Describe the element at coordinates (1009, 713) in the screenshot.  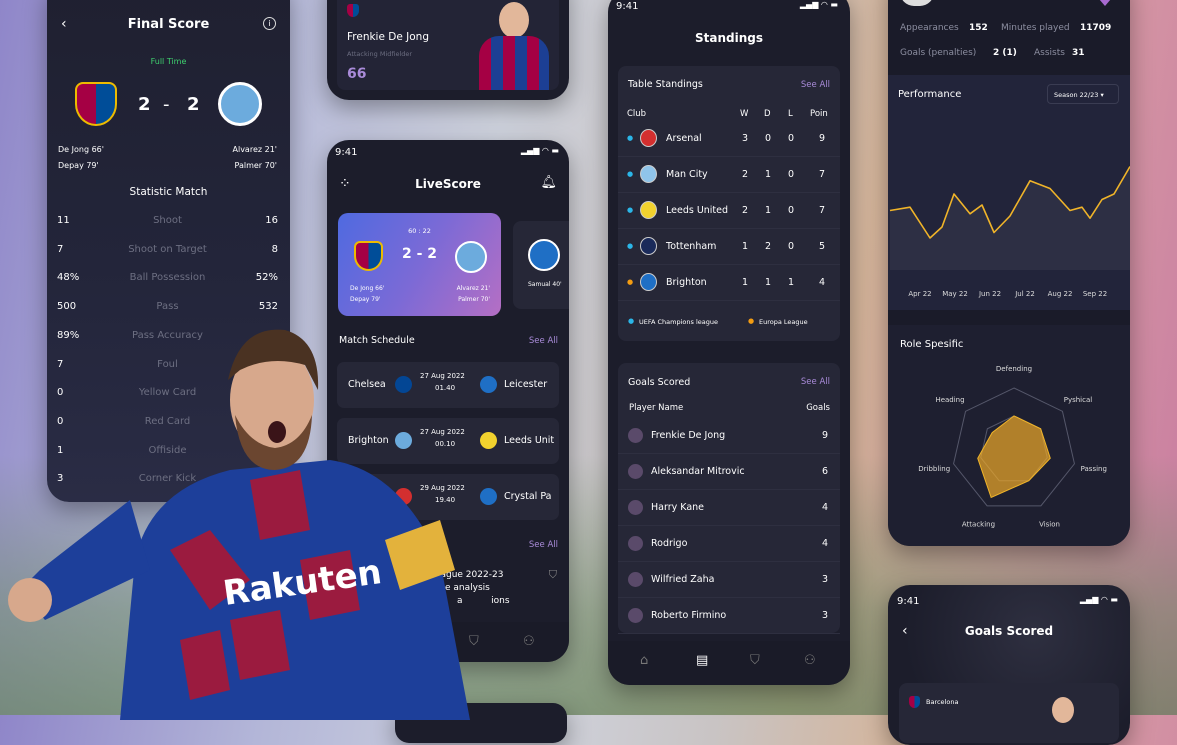
I see `club-player-card: Barcelona` at that location.